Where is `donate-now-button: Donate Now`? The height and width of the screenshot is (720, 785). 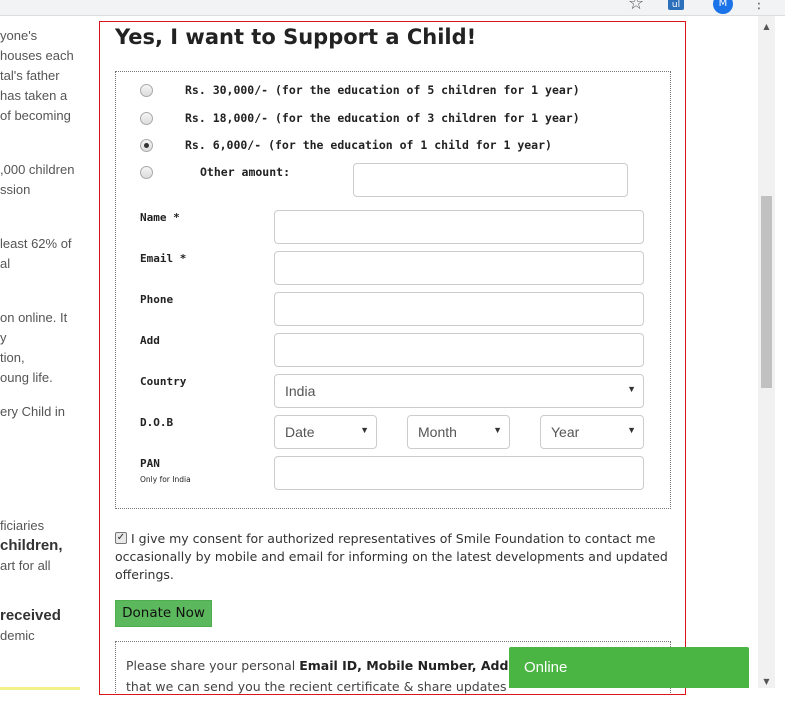 donate-now-button: Donate Now is located at coordinates (163, 613).